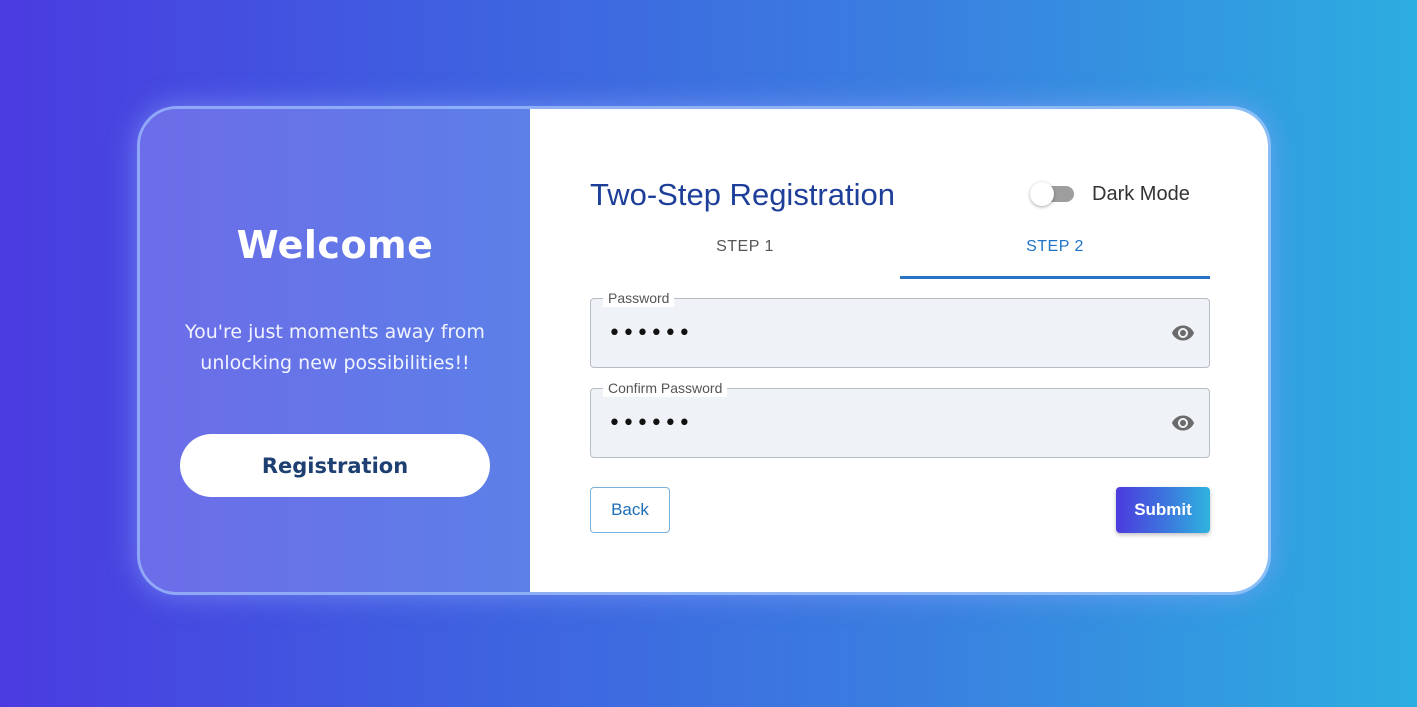  I want to click on confirm-password-field: Confirm Password, so click(900, 418).